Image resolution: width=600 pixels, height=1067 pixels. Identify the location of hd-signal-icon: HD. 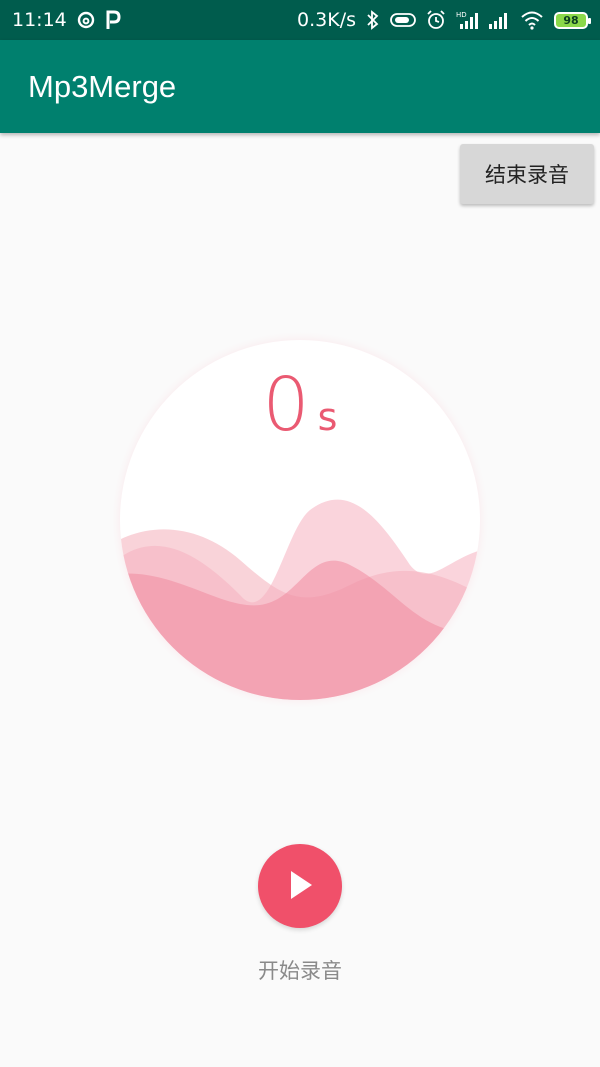
(467, 20).